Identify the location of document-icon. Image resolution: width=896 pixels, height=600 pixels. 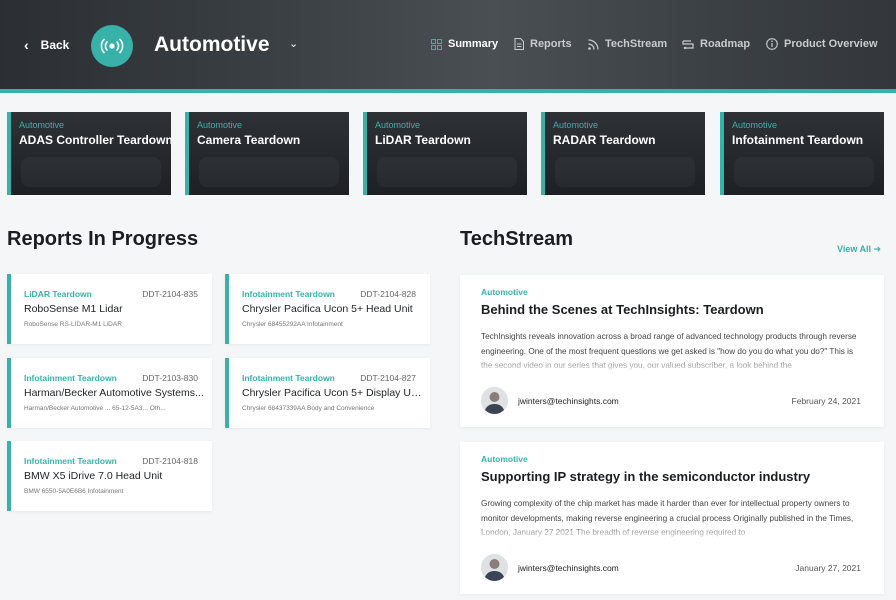
(519, 44).